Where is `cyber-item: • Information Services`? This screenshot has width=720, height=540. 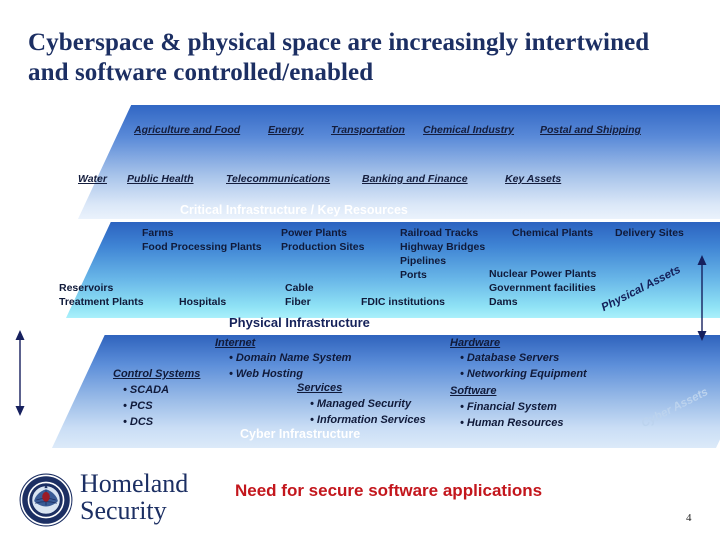 cyber-item: • Information Services is located at coordinates (368, 420).